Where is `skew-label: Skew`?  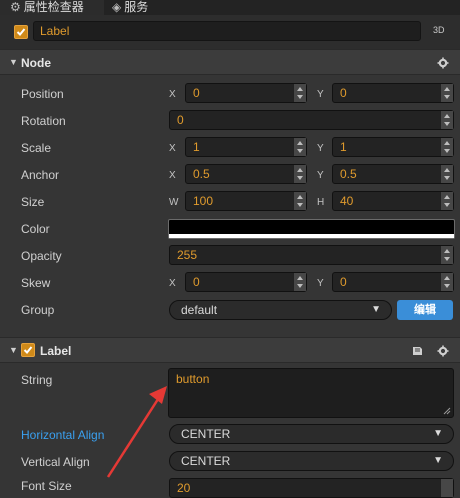
skew-label: Skew is located at coordinates (36, 283).